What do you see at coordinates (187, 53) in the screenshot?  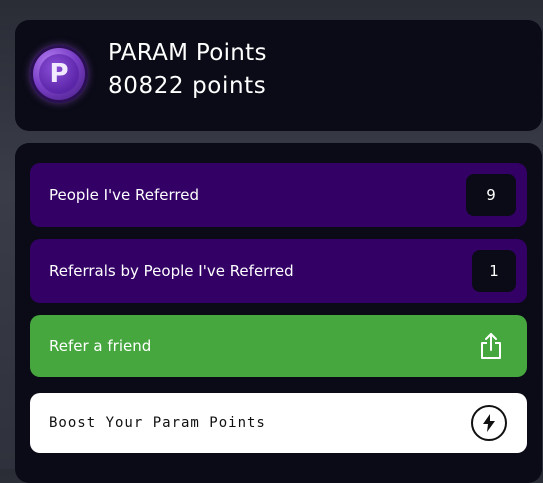 I see `page-title: PARAM Points` at bounding box center [187, 53].